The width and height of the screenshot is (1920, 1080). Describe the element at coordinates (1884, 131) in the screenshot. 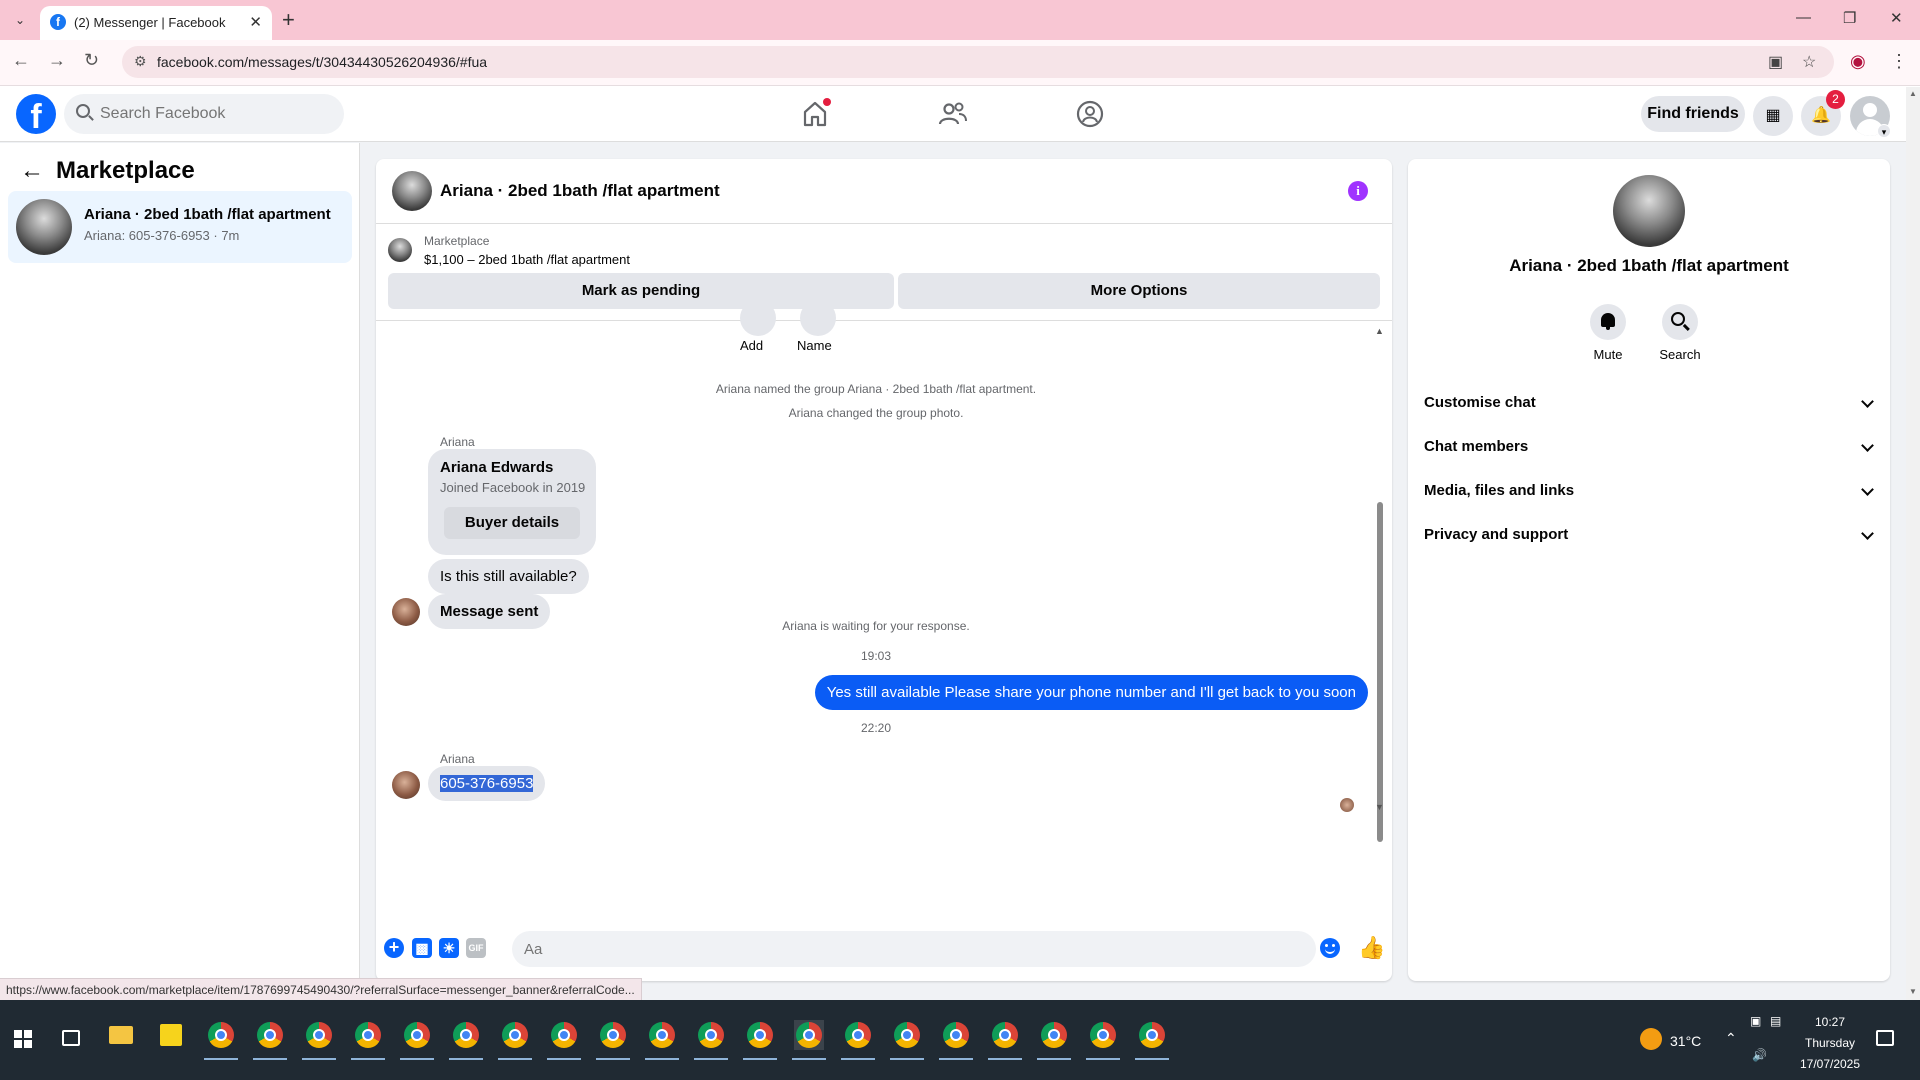

I see `account-chevron-down-icon: ▾` at that location.